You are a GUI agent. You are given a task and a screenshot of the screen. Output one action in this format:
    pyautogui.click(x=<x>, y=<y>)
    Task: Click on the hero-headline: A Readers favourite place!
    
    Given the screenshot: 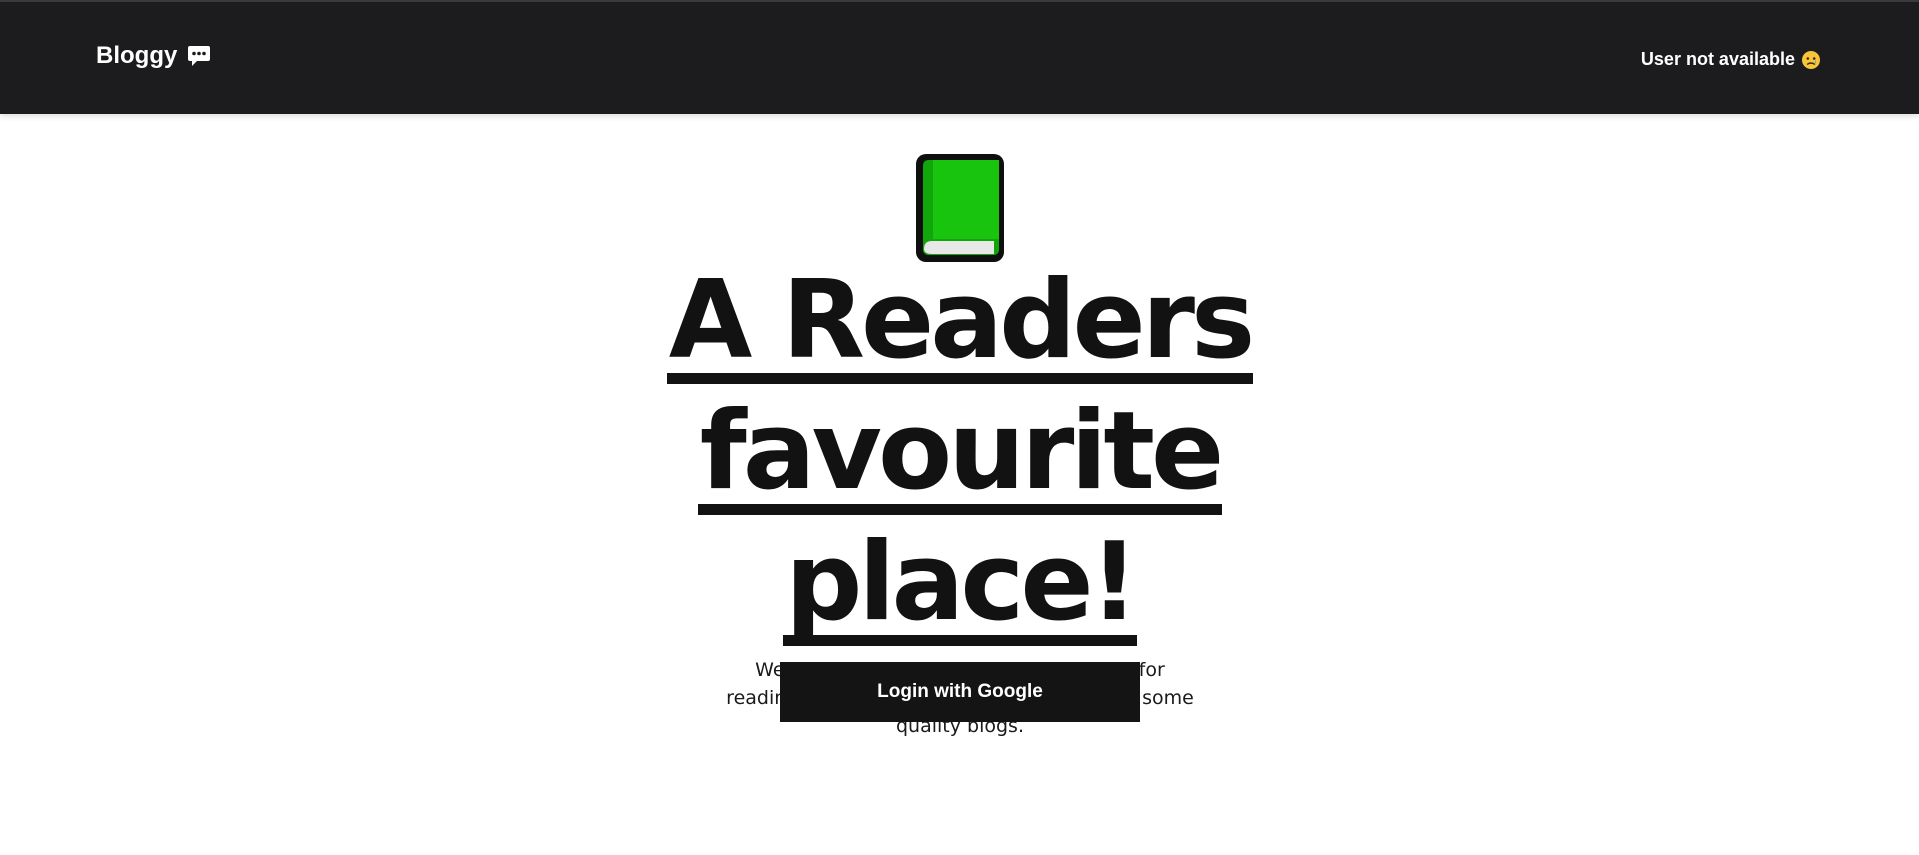 What is the action you would take?
    pyautogui.click(x=960, y=456)
    